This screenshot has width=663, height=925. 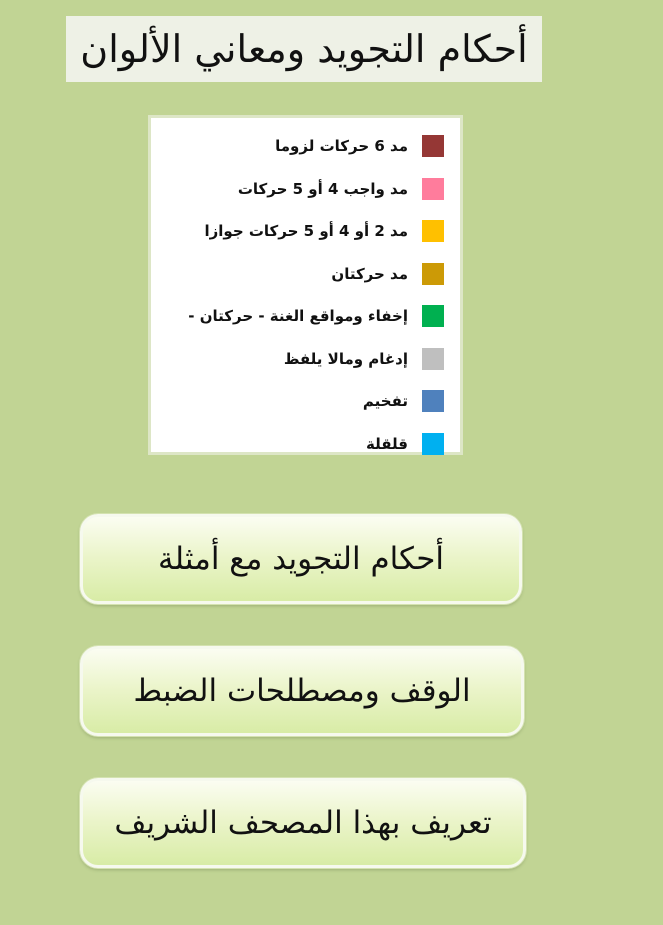 I want to click on legend-item: مد 2 أو 4 أو 5 حركات جوازا, so click(x=297, y=231).